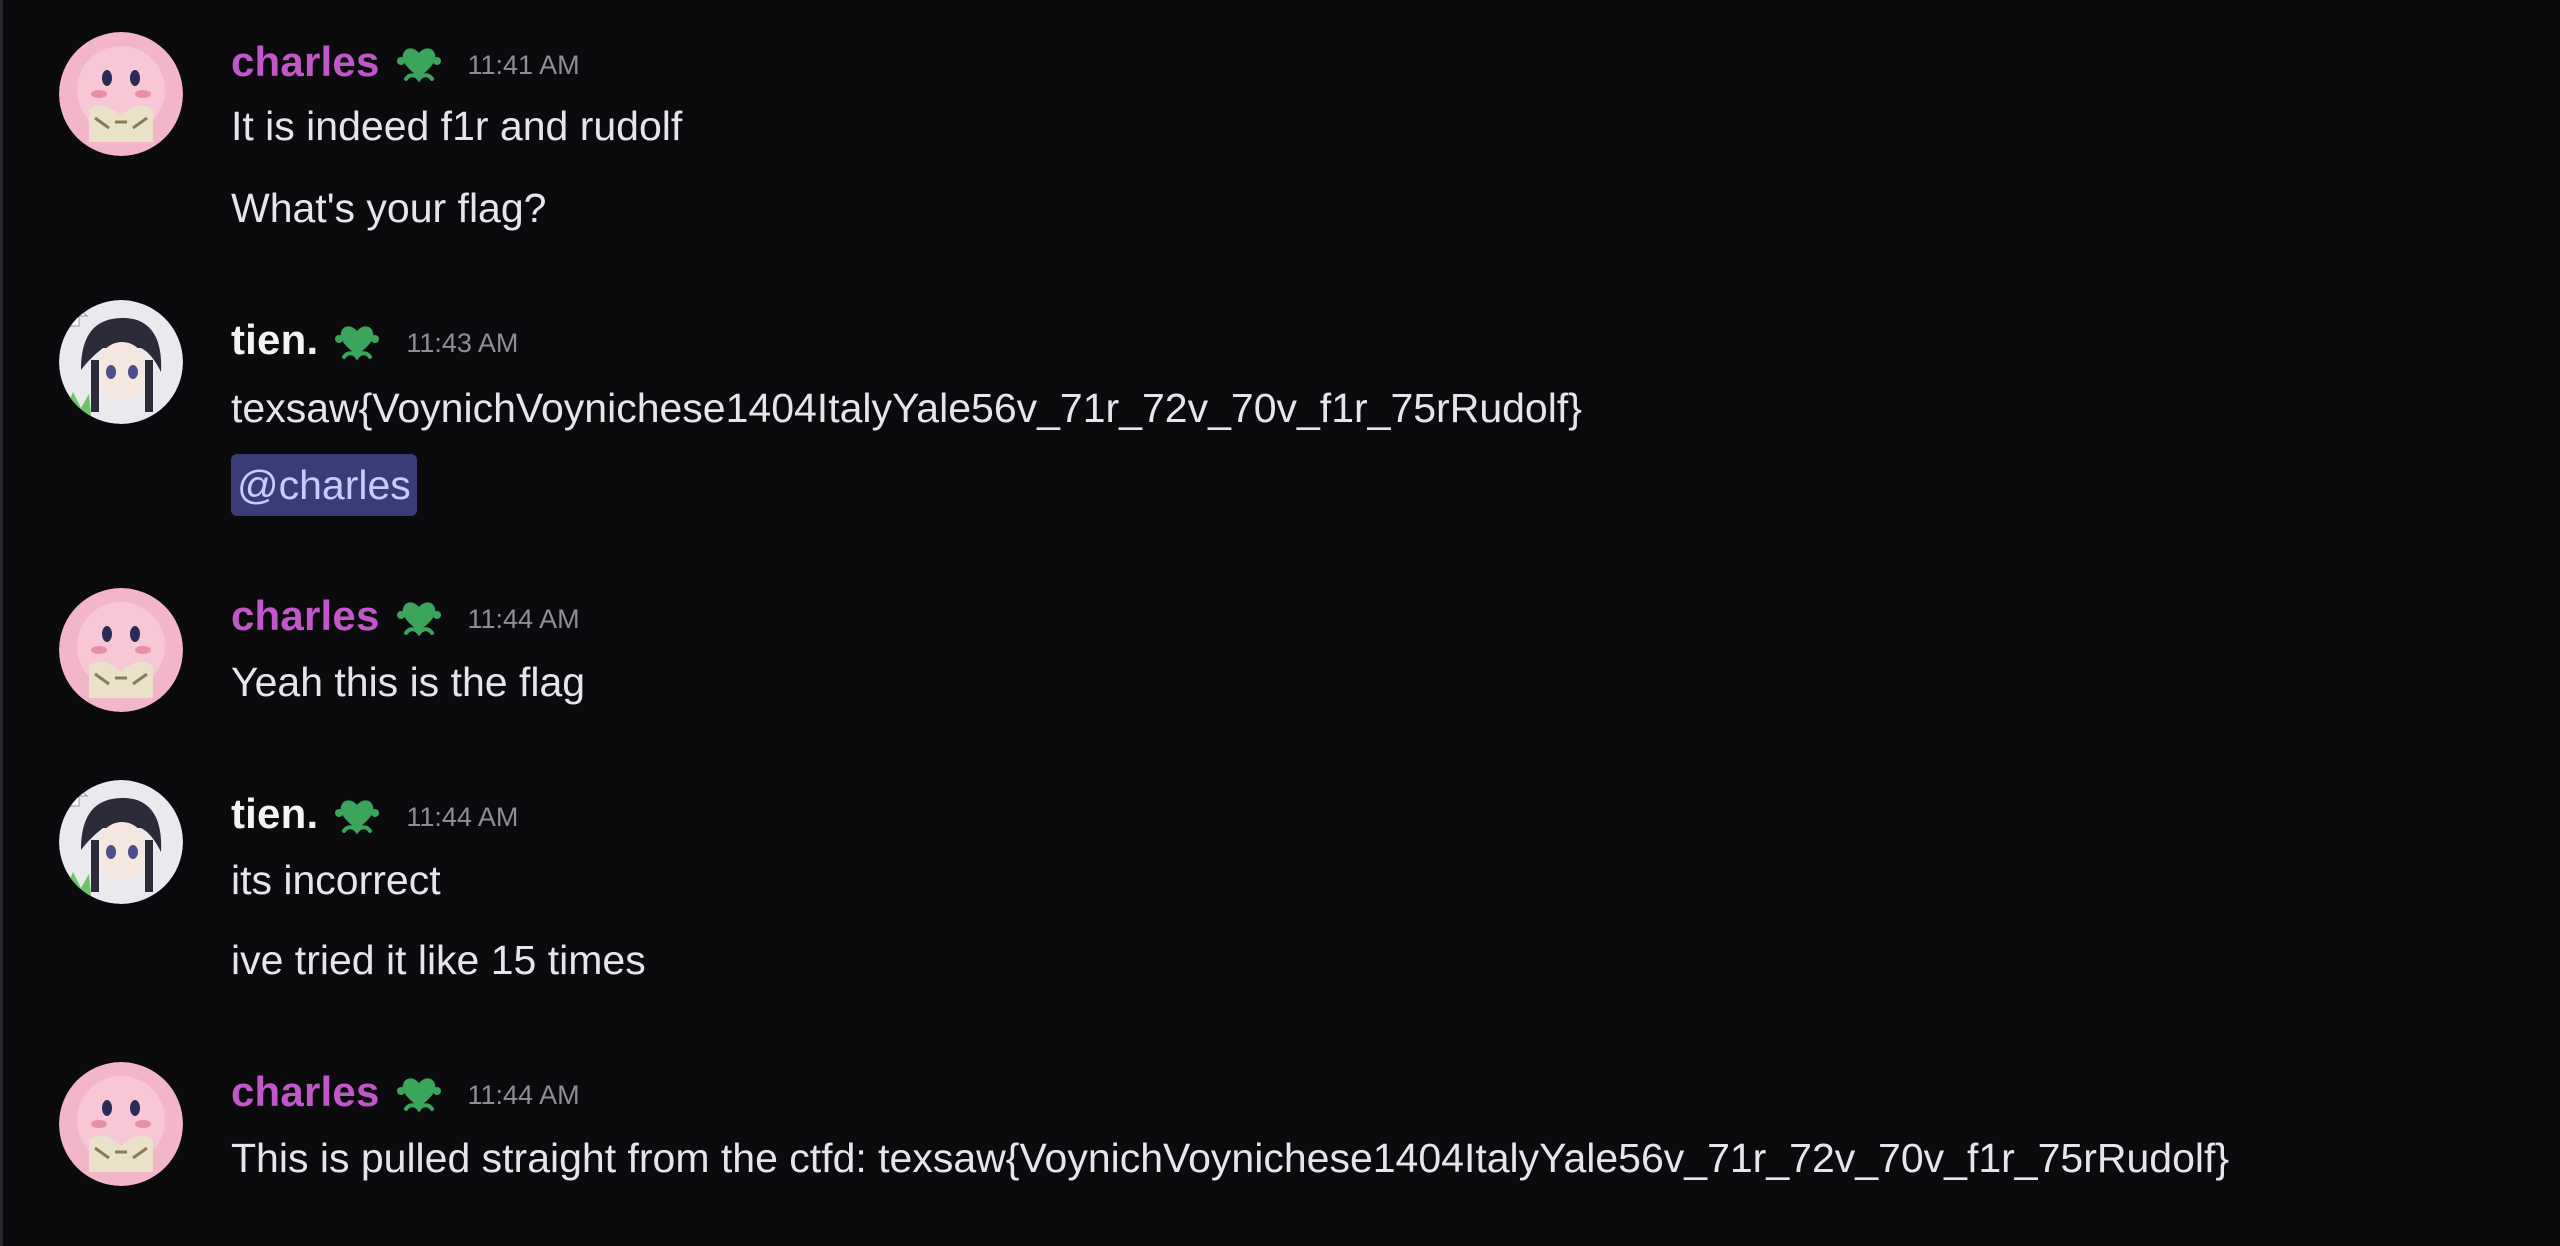  What do you see at coordinates (524, 65) in the screenshot?
I see `timestamp: 11:41 AM` at bounding box center [524, 65].